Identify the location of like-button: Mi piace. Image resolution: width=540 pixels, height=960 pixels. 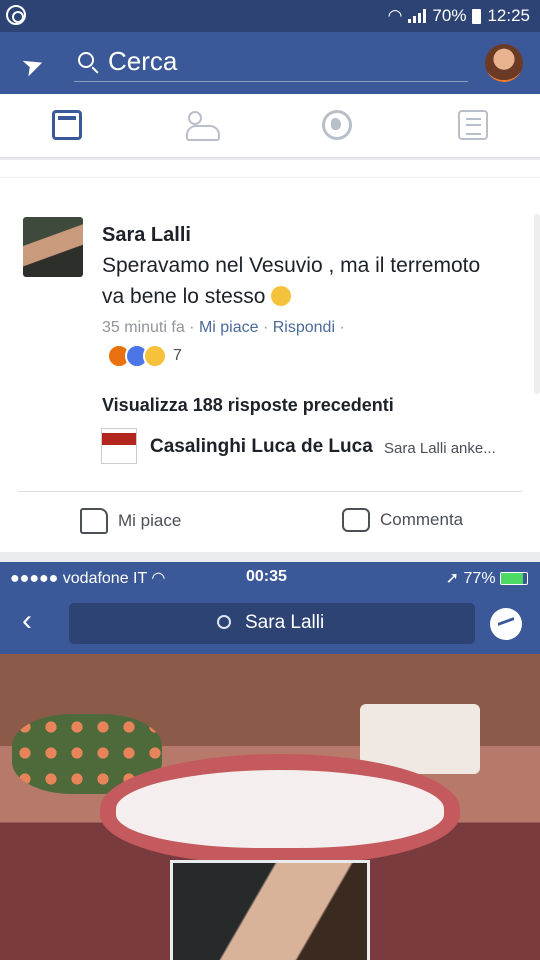
(130, 521).